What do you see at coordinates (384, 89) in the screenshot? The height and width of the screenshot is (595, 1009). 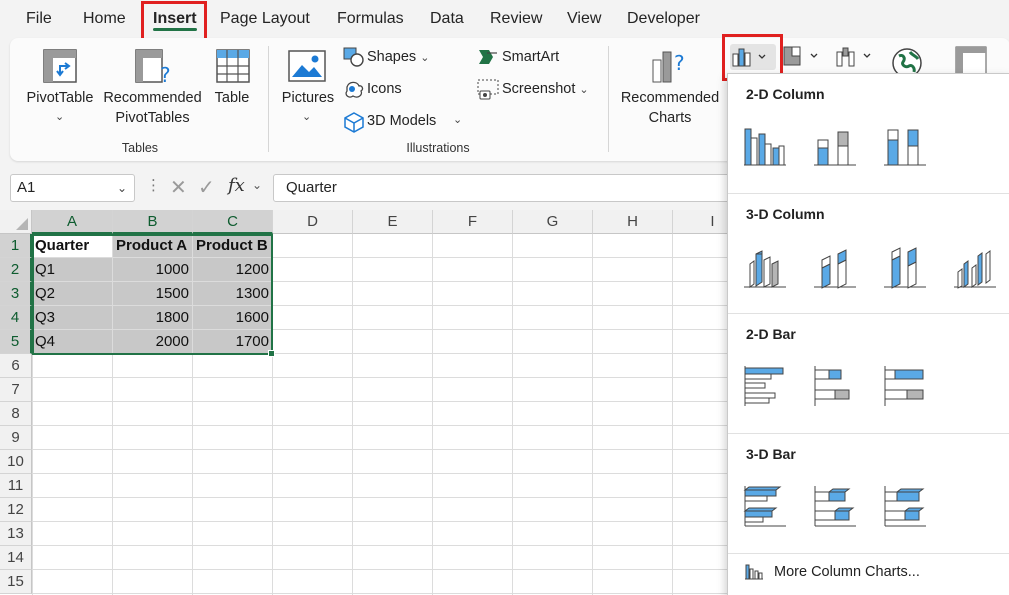 I see `icons-button: Icons` at bounding box center [384, 89].